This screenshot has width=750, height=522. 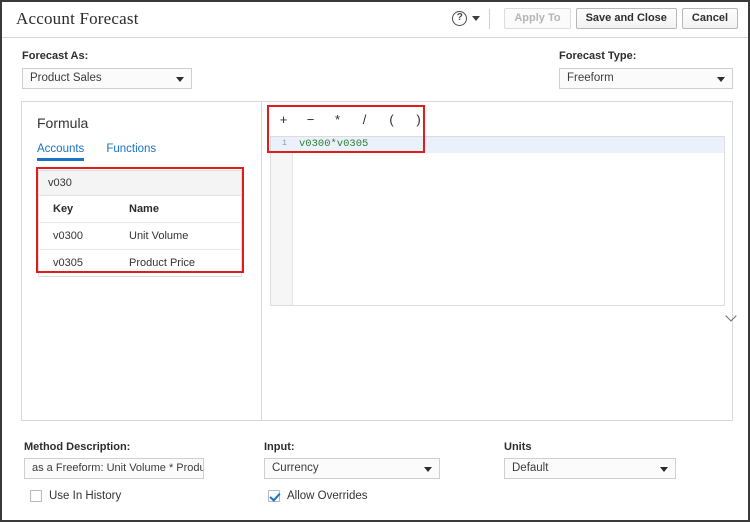 I want to click on allow-overrides-checkbox, so click(x=274, y=496).